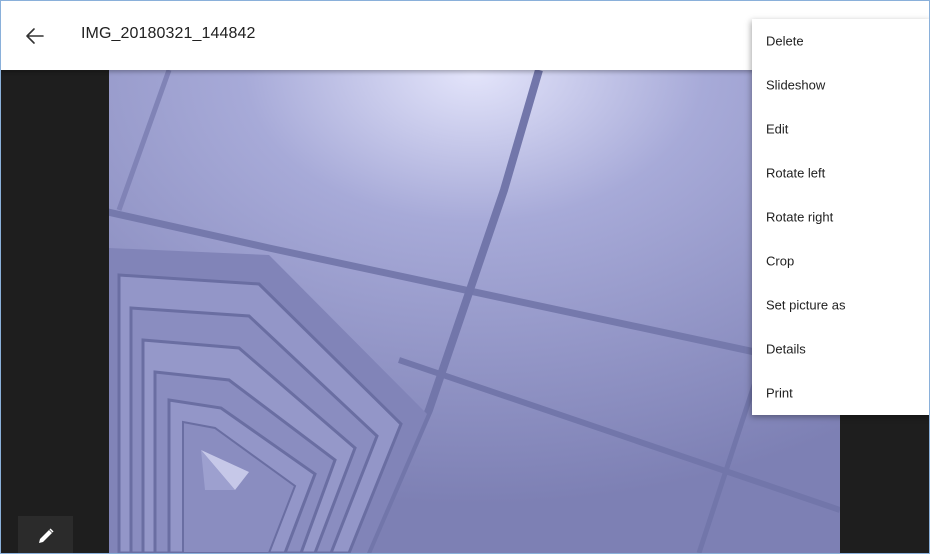  What do you see at coordinates (806, 305) in the screenshot?
I see `menu-item-label: Set picture as` at bounding box center [806, 305].